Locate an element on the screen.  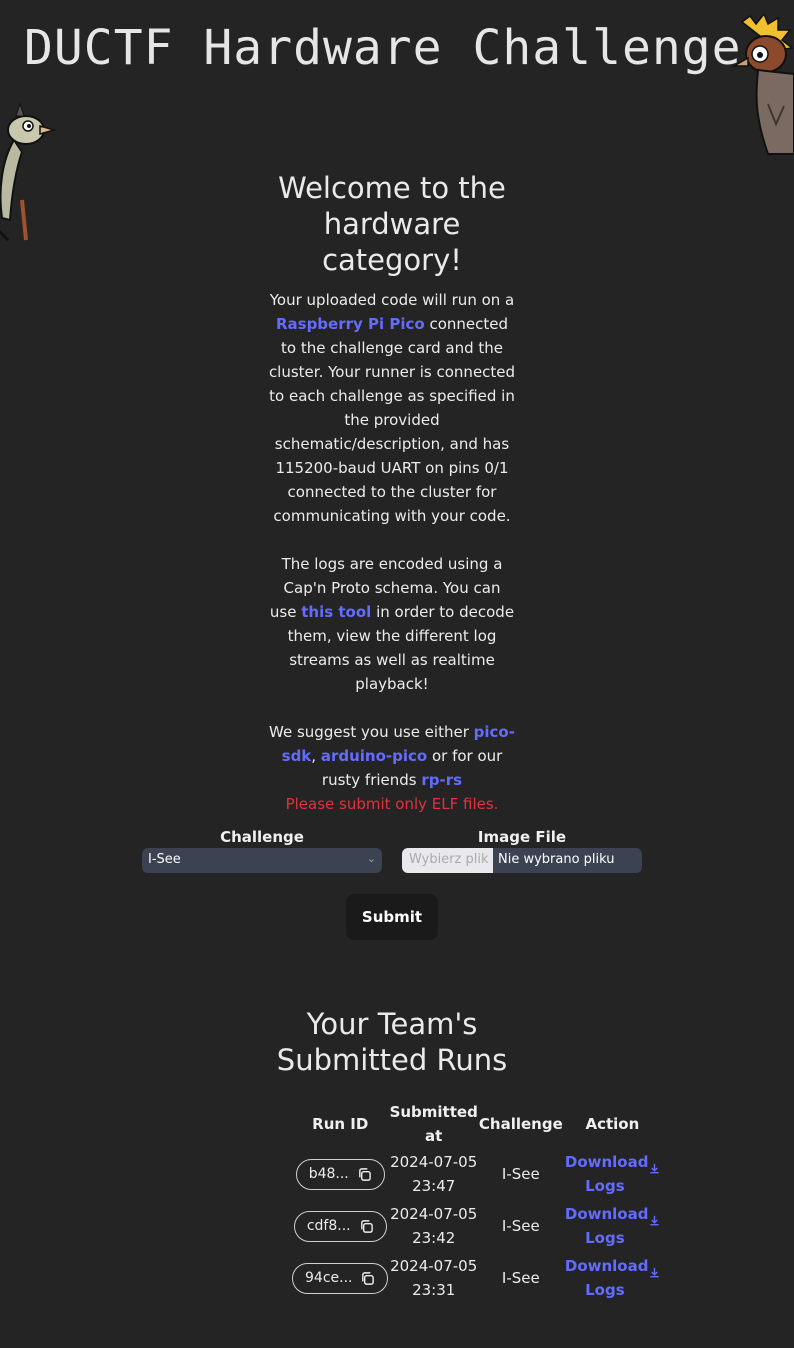
site-title: DUCTF Hardware Challenge is located at coordinates (383, 48).